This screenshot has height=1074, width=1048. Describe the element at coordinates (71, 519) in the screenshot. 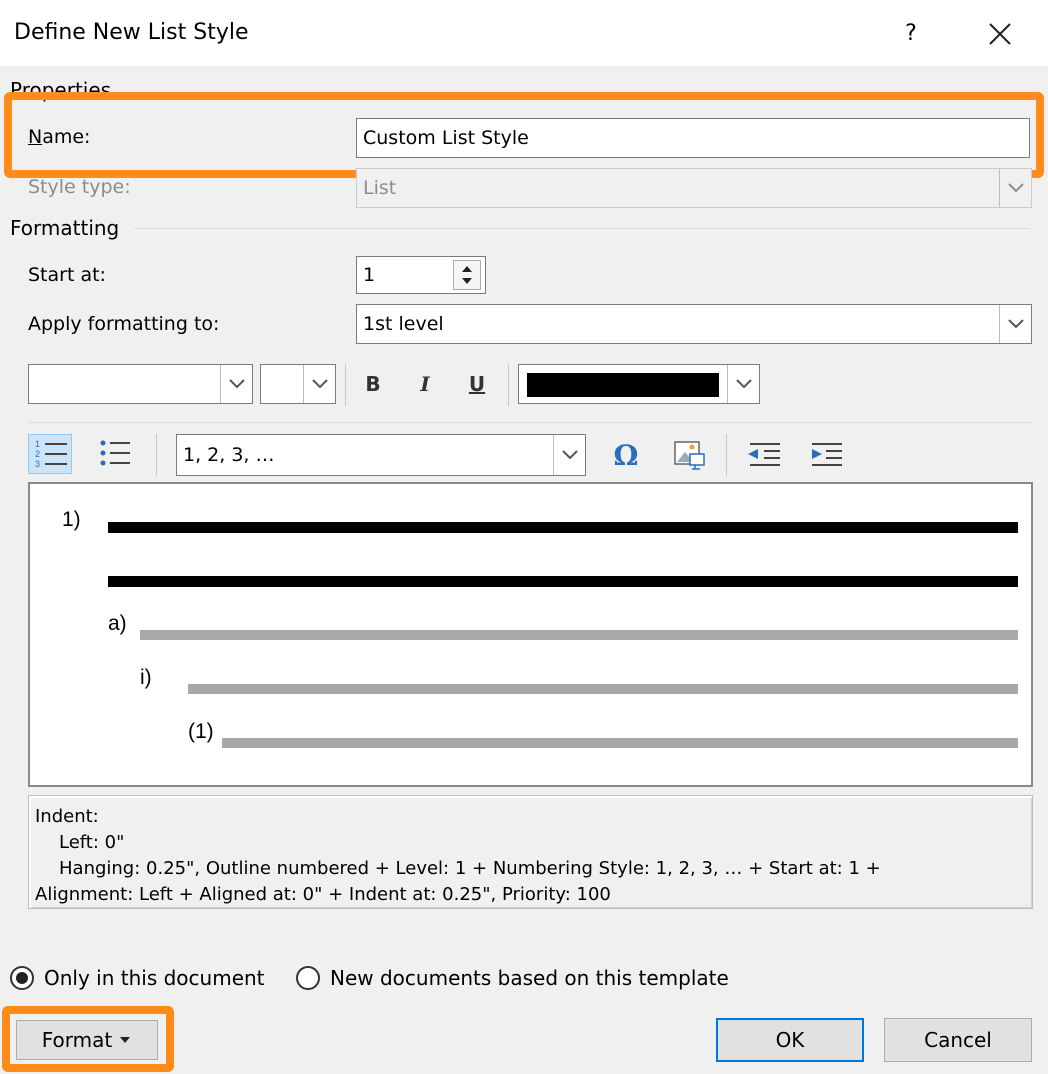

I see `preview-level-1-number: 1)` at that location.